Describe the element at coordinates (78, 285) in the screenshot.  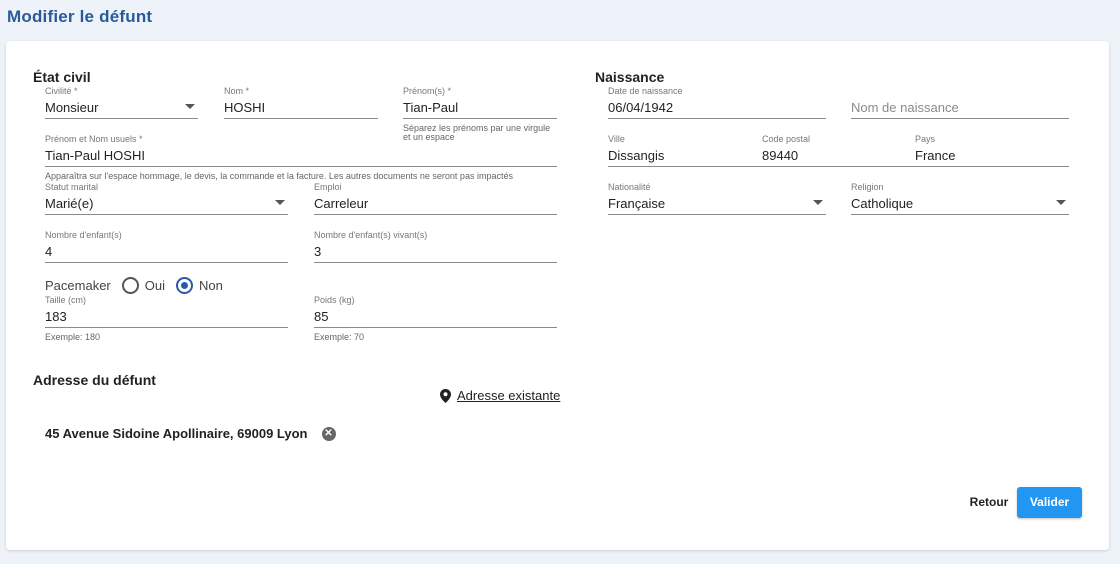
I see `pacemaker-label: Pacemaker` at that location.